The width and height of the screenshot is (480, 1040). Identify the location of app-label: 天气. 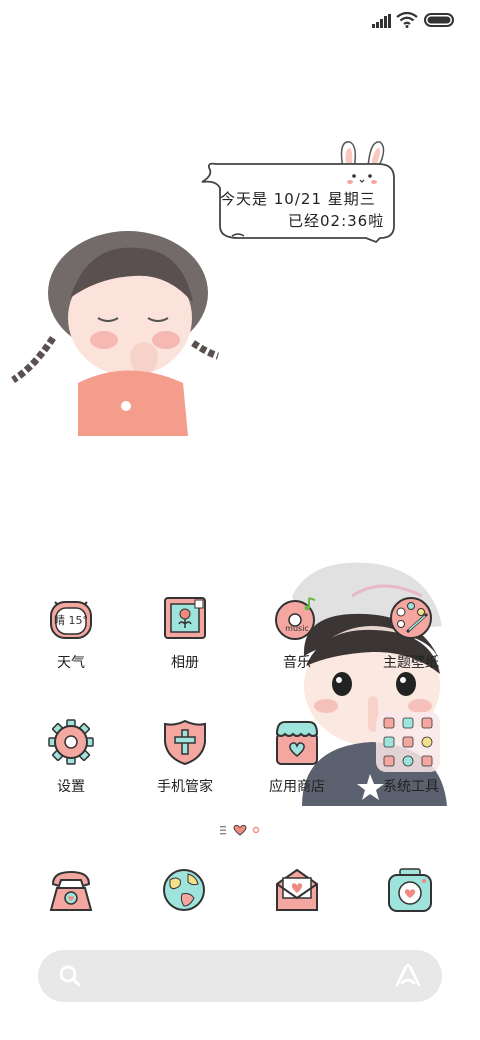
(71, 663).